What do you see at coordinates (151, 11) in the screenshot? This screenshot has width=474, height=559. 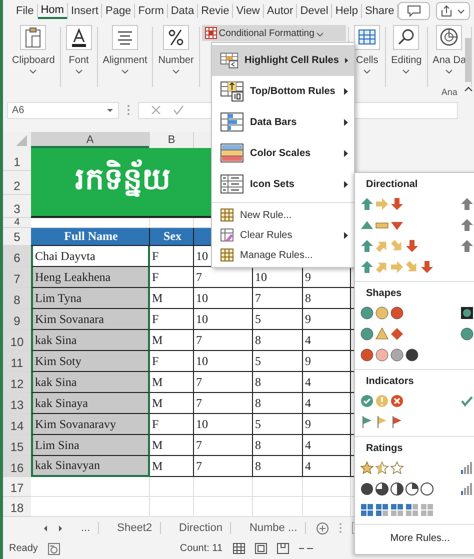 I see `ribbon-tab: Form` at bounding box center [151, 11].